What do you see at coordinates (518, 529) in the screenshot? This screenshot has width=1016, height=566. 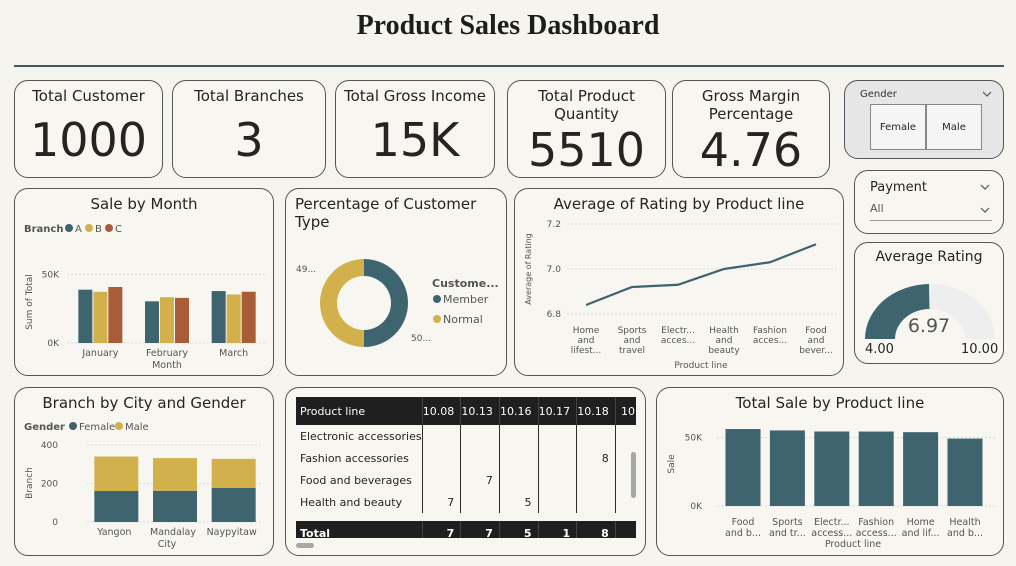 I see `matrix-total-cell: 5` at bounding box center [518, 529].